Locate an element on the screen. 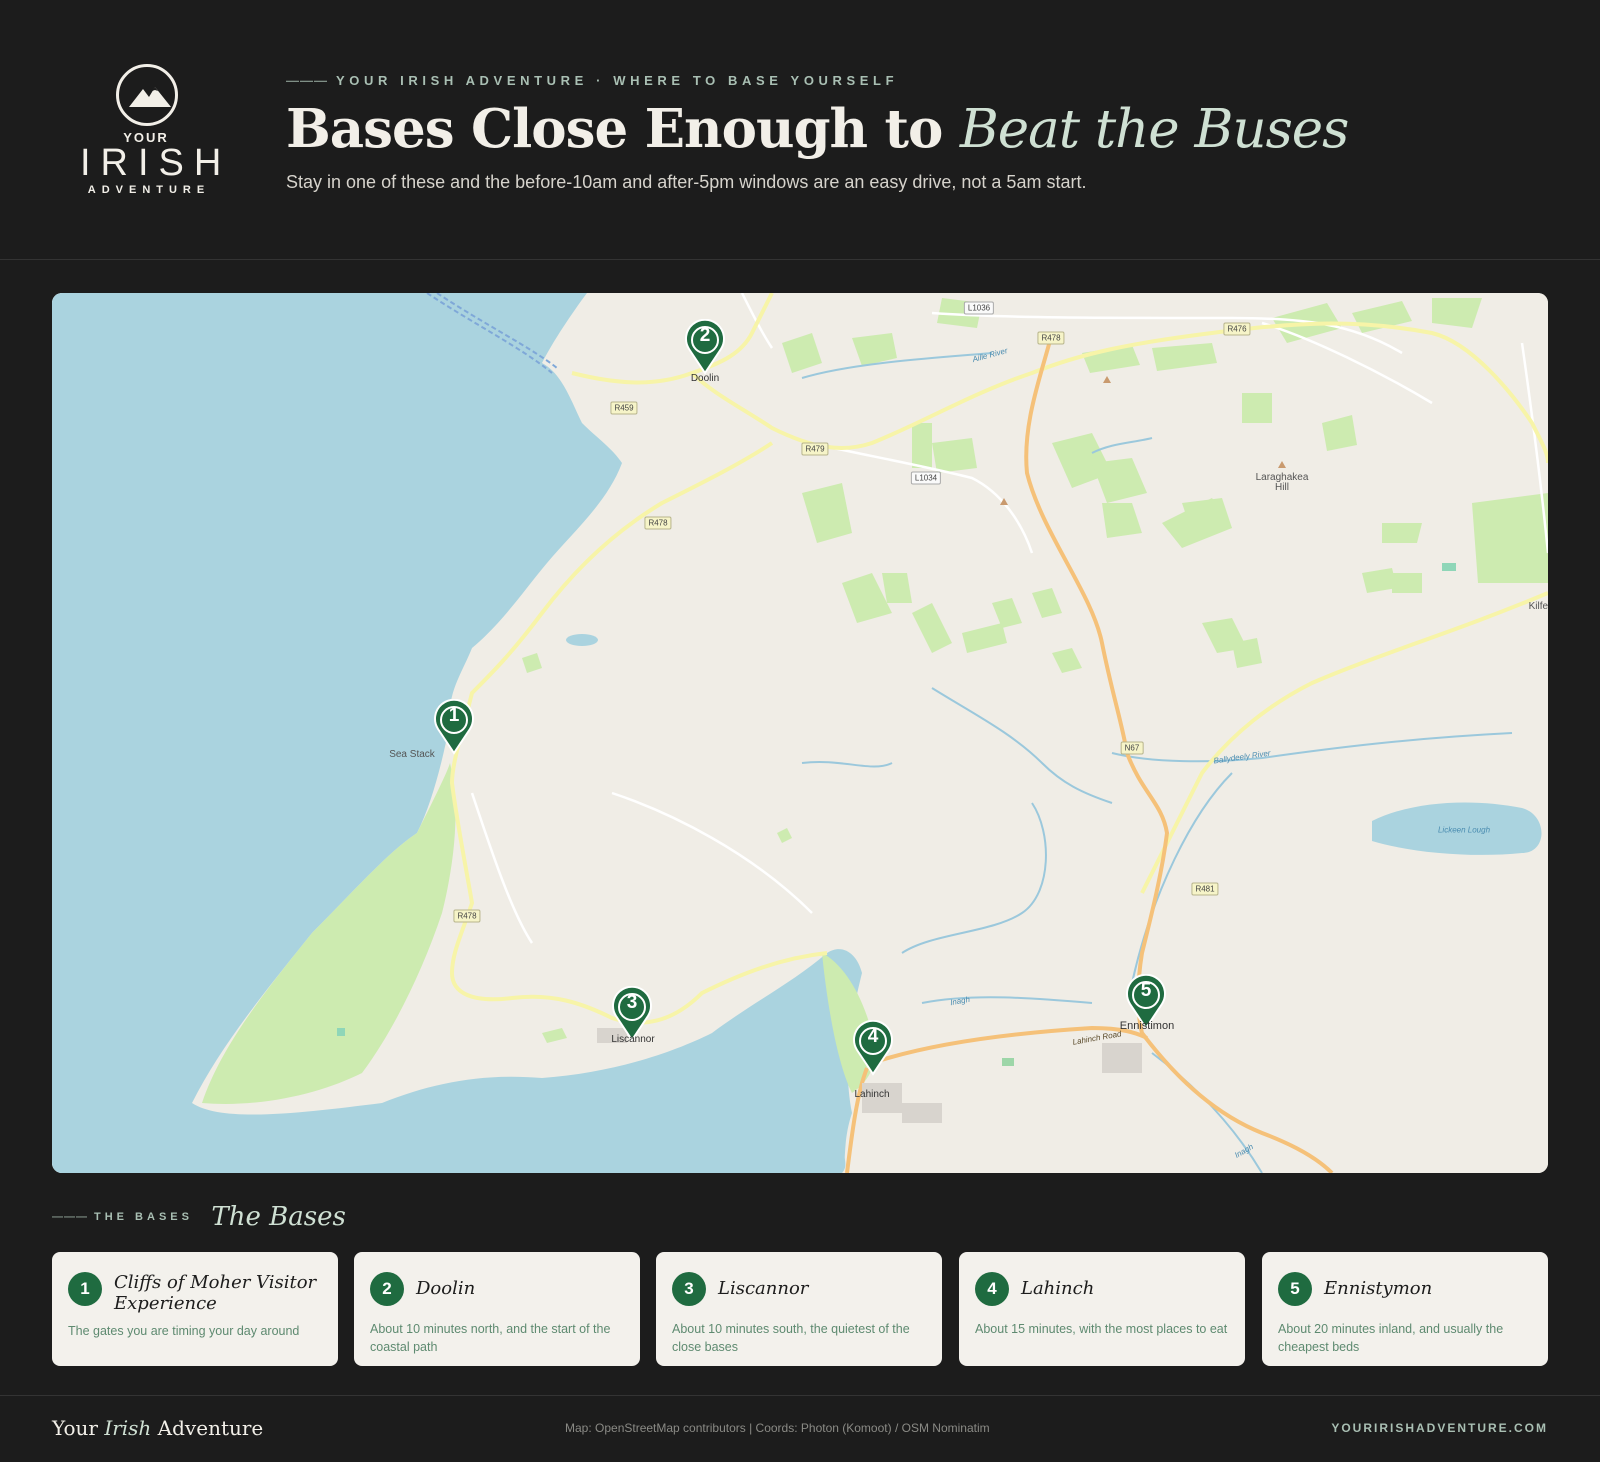  pin-label-sea-stack: Sea Stack is located at coordinates (412, 754).